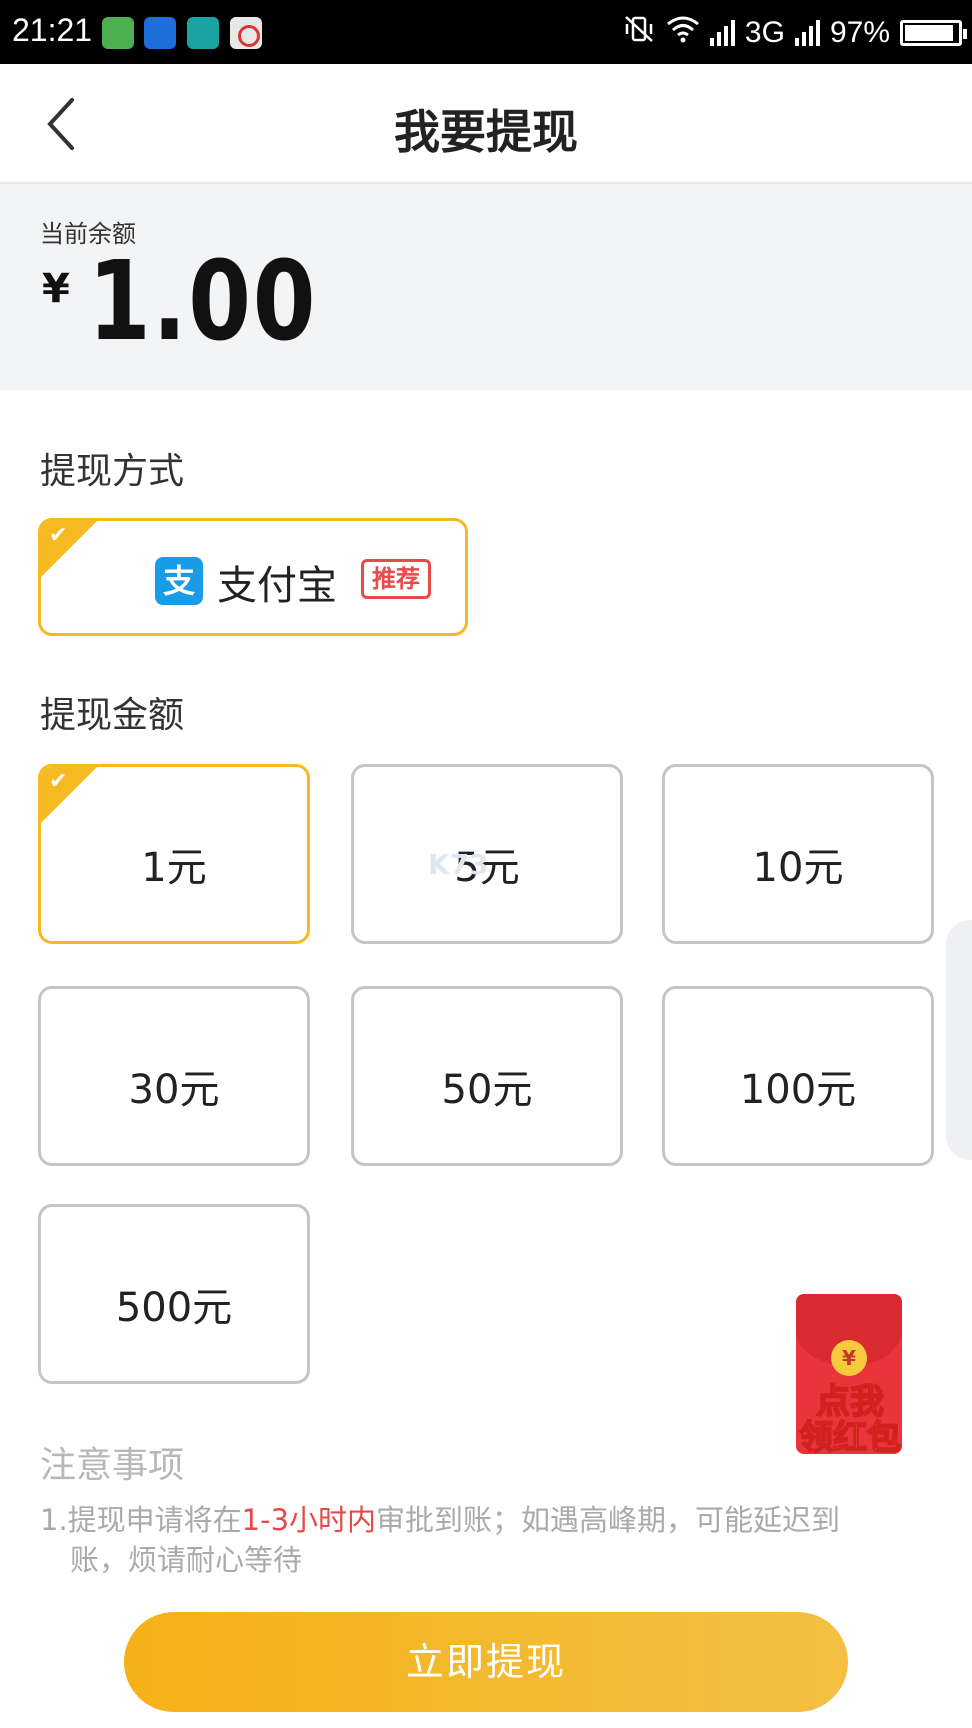  I want to click on amount-option-100: 100元, so click(798, 1076).